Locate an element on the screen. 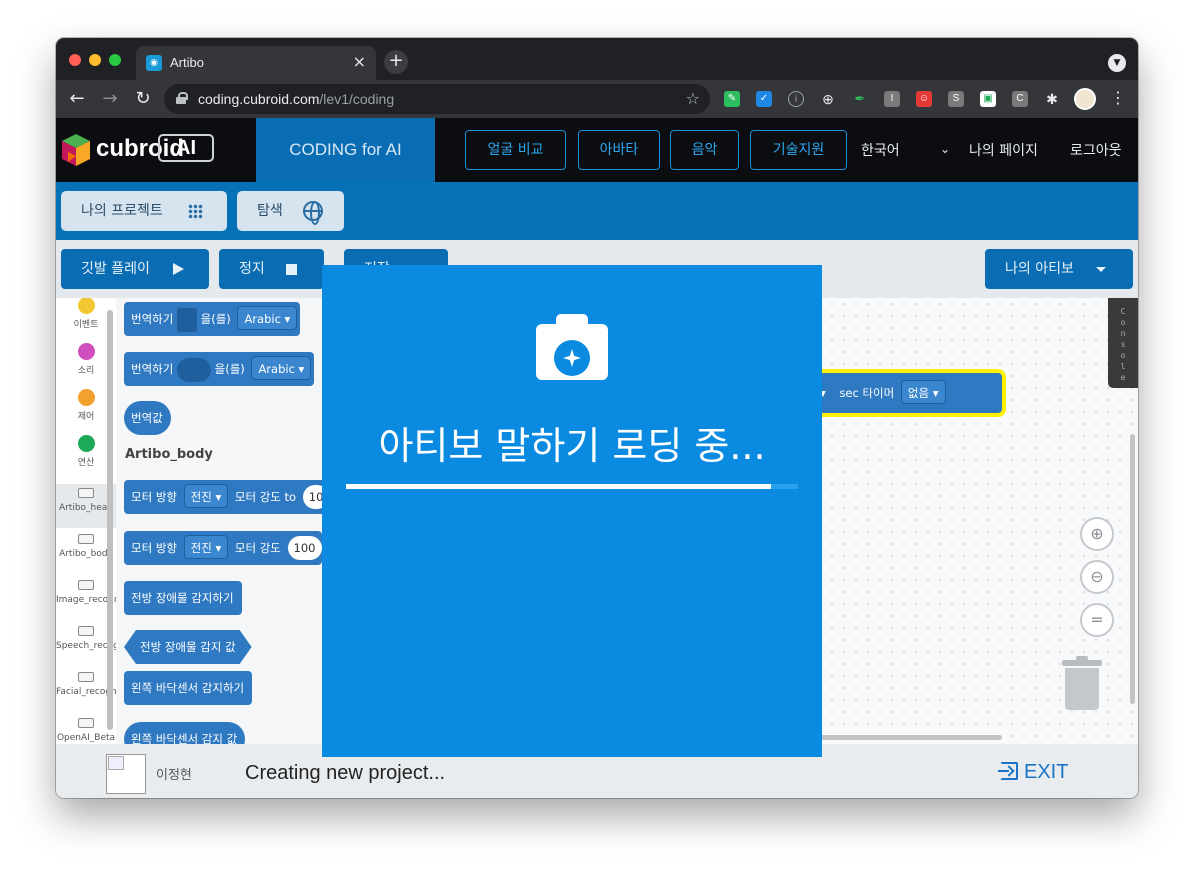 The width and height of the screenshot is (1194, 872). zoom-reset-icon: = is located at coordinates (1097, 620).